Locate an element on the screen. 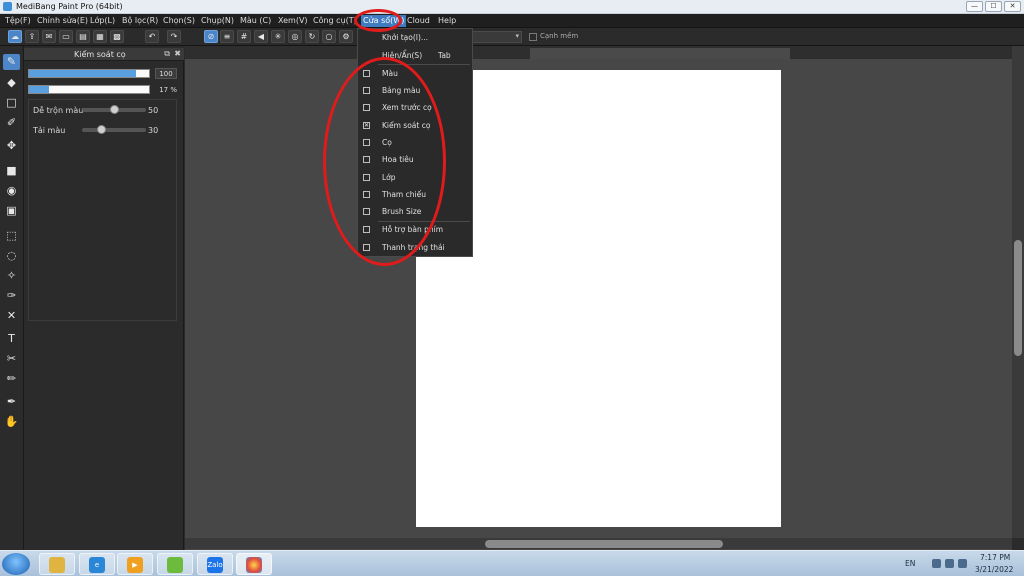  horizontal-scroll-thumb is located at coordinates (604, 544).